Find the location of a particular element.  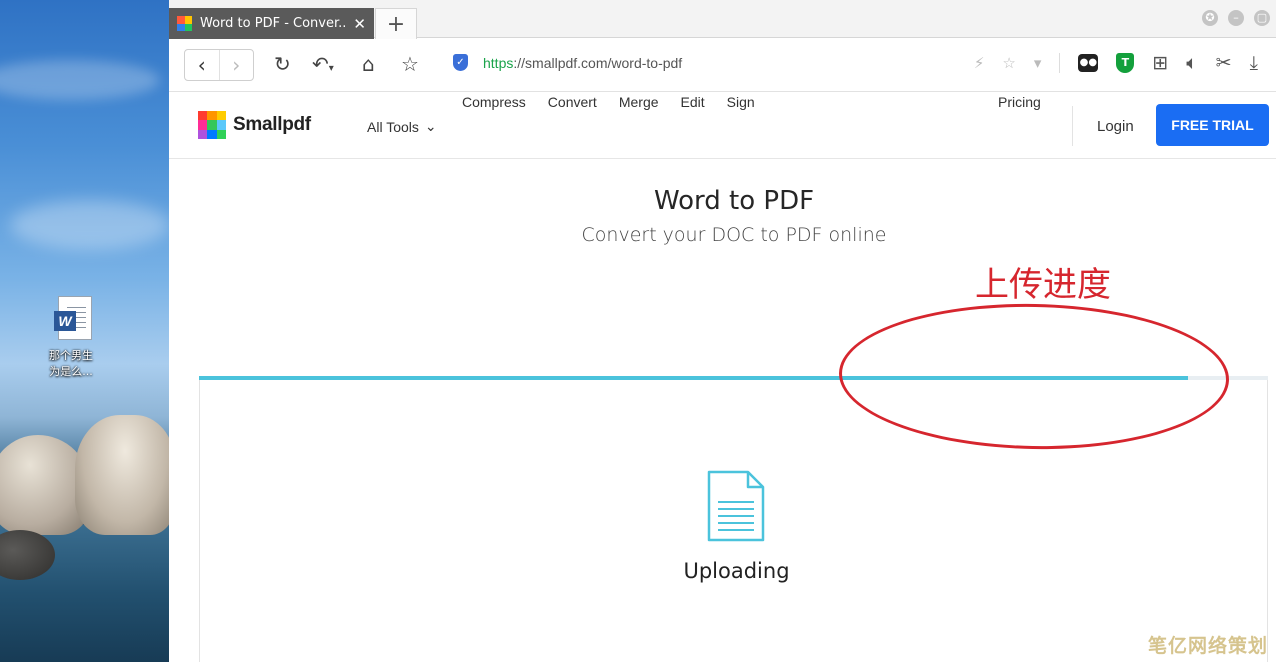

undo-icon: ↶▾ is located at coordinates (323, 64).